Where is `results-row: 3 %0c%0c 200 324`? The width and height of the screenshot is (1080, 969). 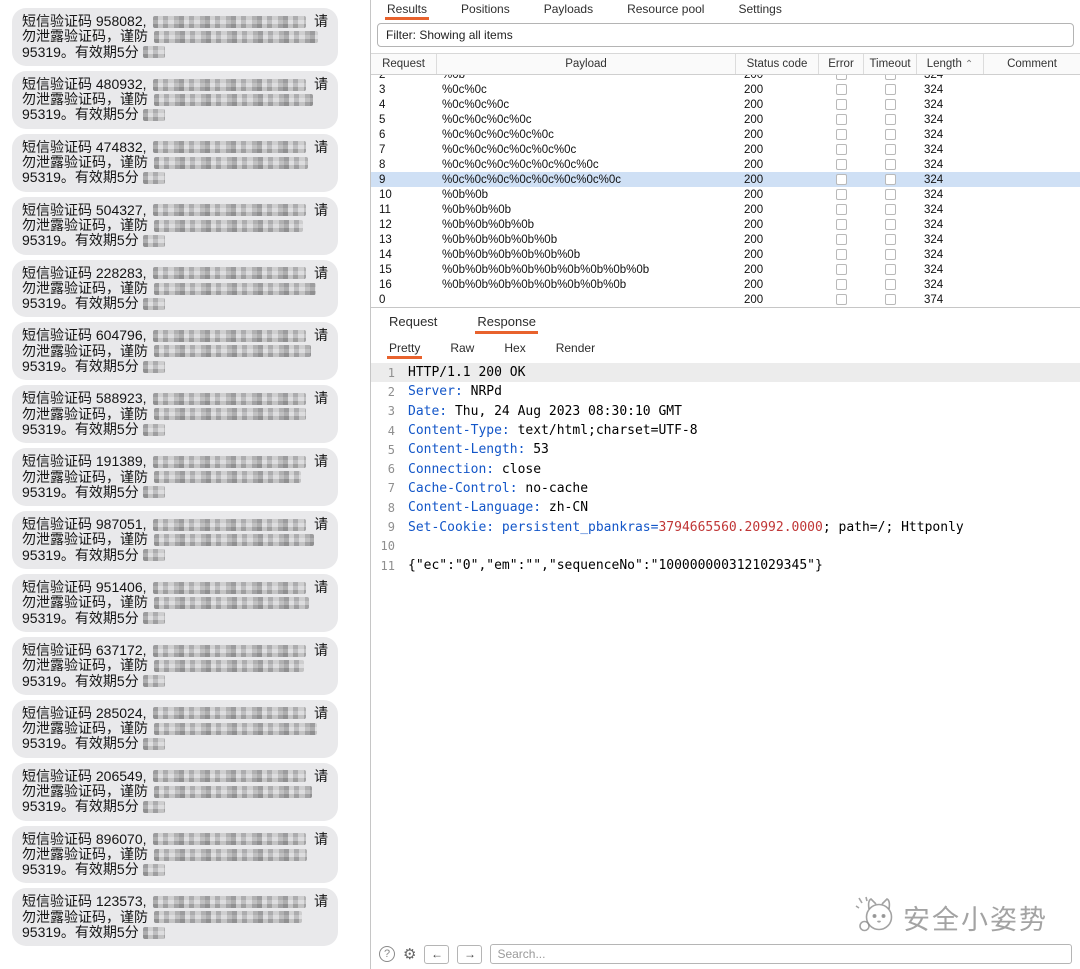 results-row: 3 %0c%0c 200 324 is located at coordinates (725, 89).